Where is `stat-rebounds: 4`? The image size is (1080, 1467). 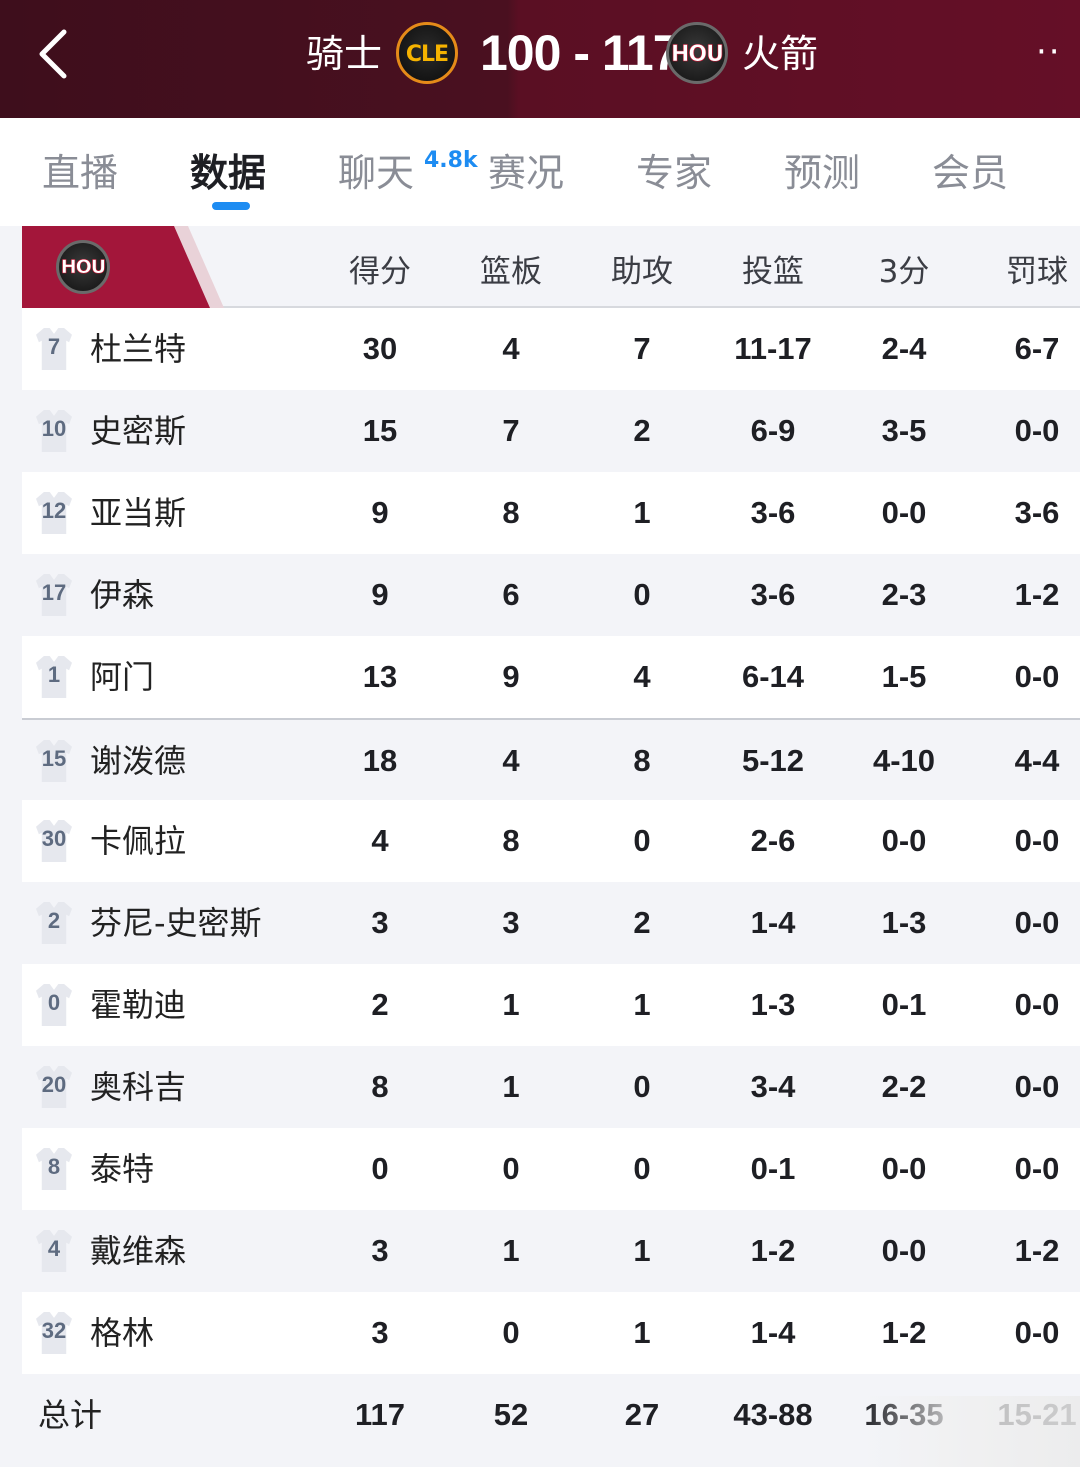
stat-rebounds: 4 is located at coordinates (511, 348).